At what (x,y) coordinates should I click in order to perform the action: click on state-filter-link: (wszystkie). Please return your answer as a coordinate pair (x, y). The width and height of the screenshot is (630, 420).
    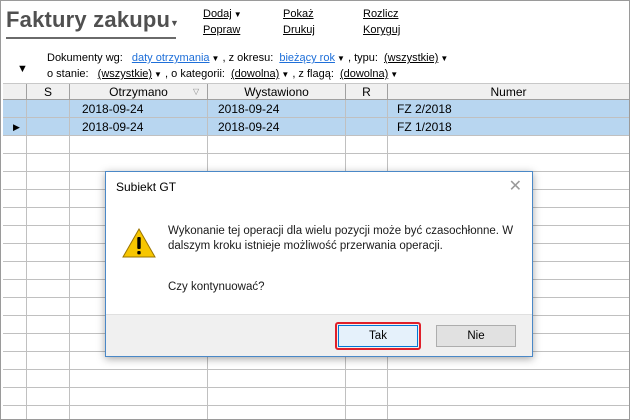
    Looking at the image, I should click on (125, 74).